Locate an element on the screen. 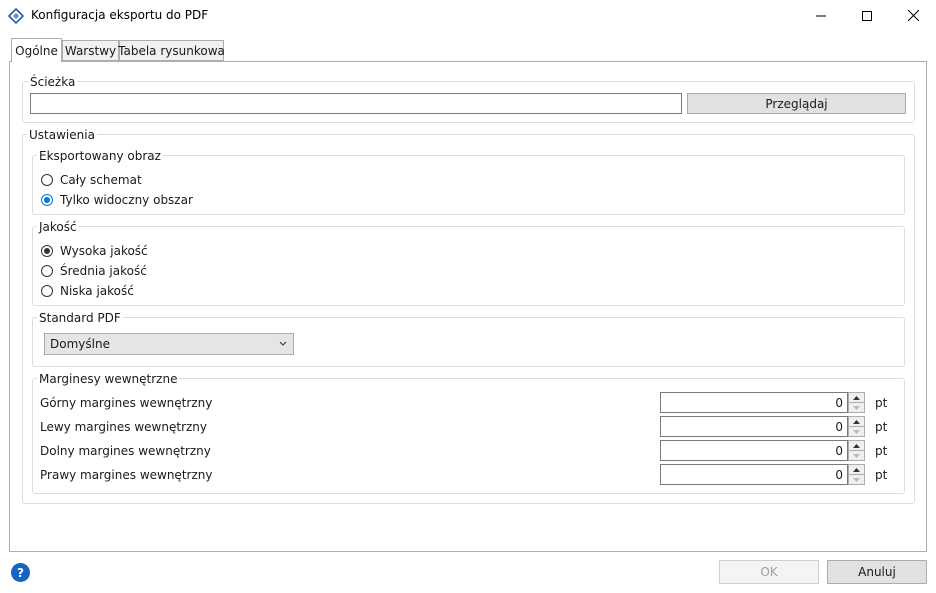 The image size is (936, 593). tab-ogolne: Ogólne is located at coordinates (36, 50).